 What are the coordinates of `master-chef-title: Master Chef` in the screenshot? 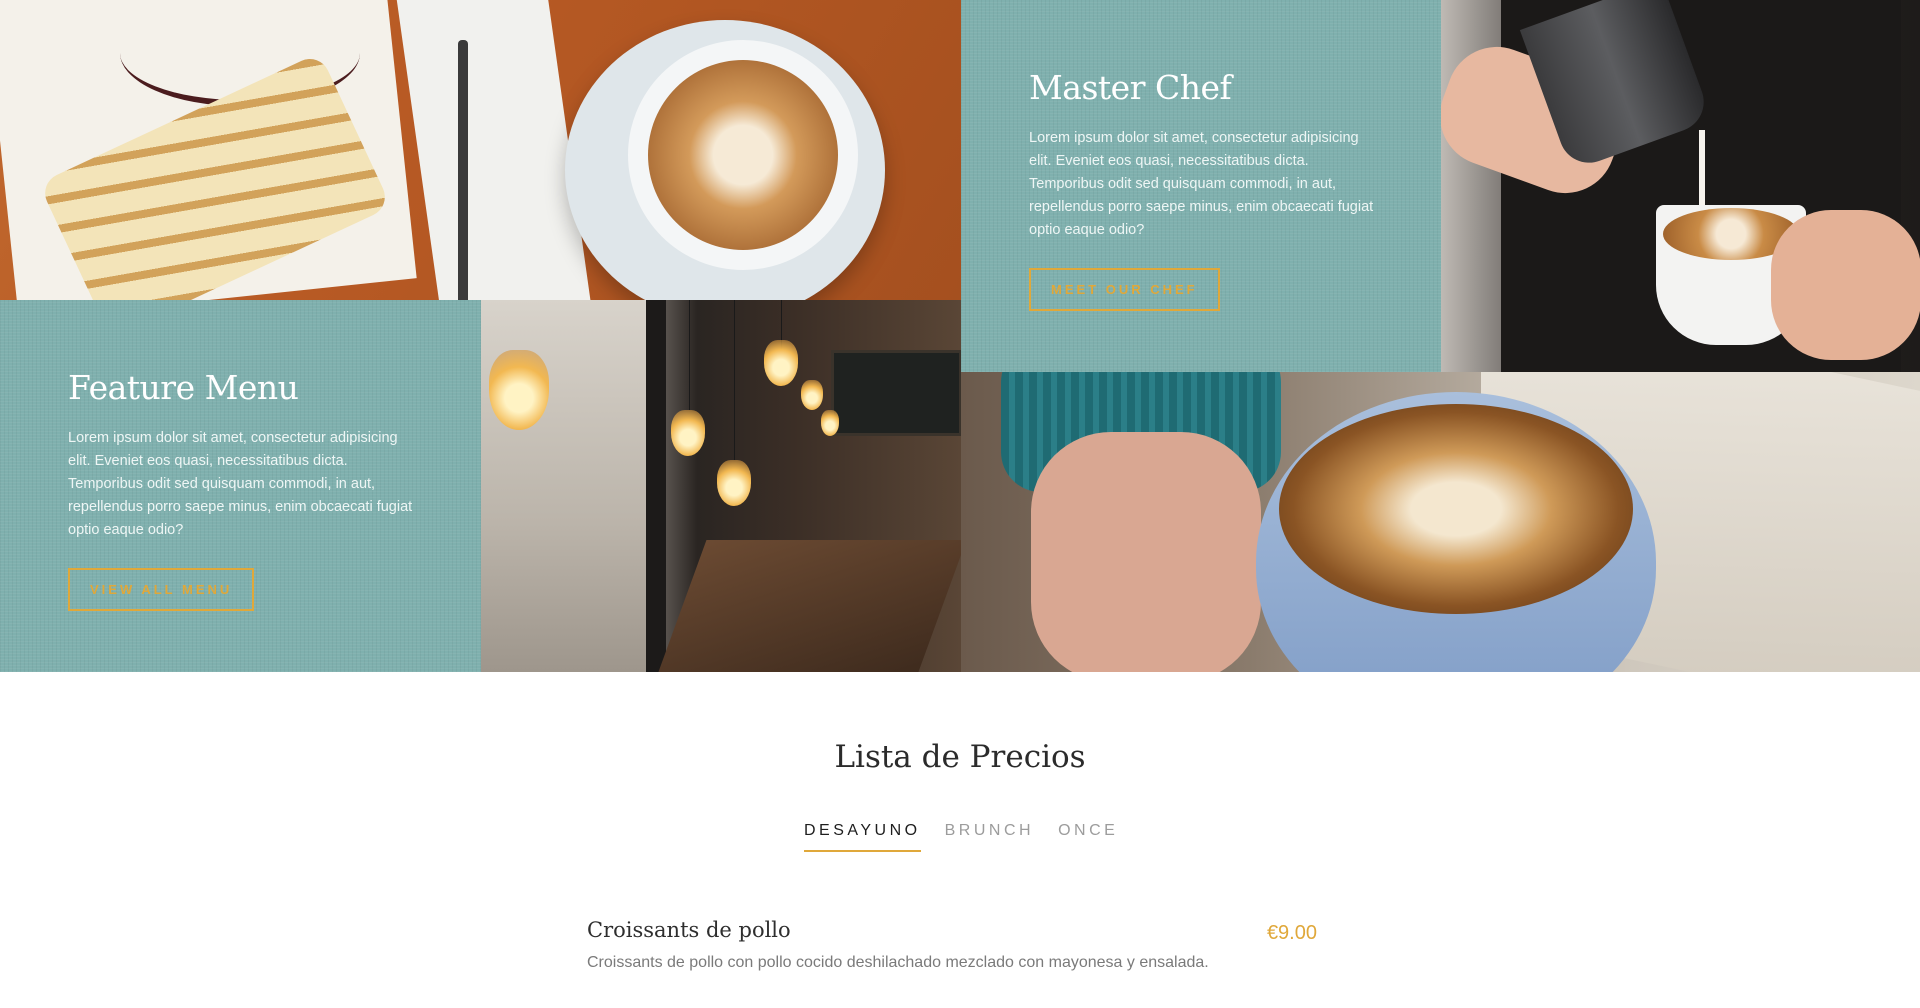 It's located at (1130, 87).